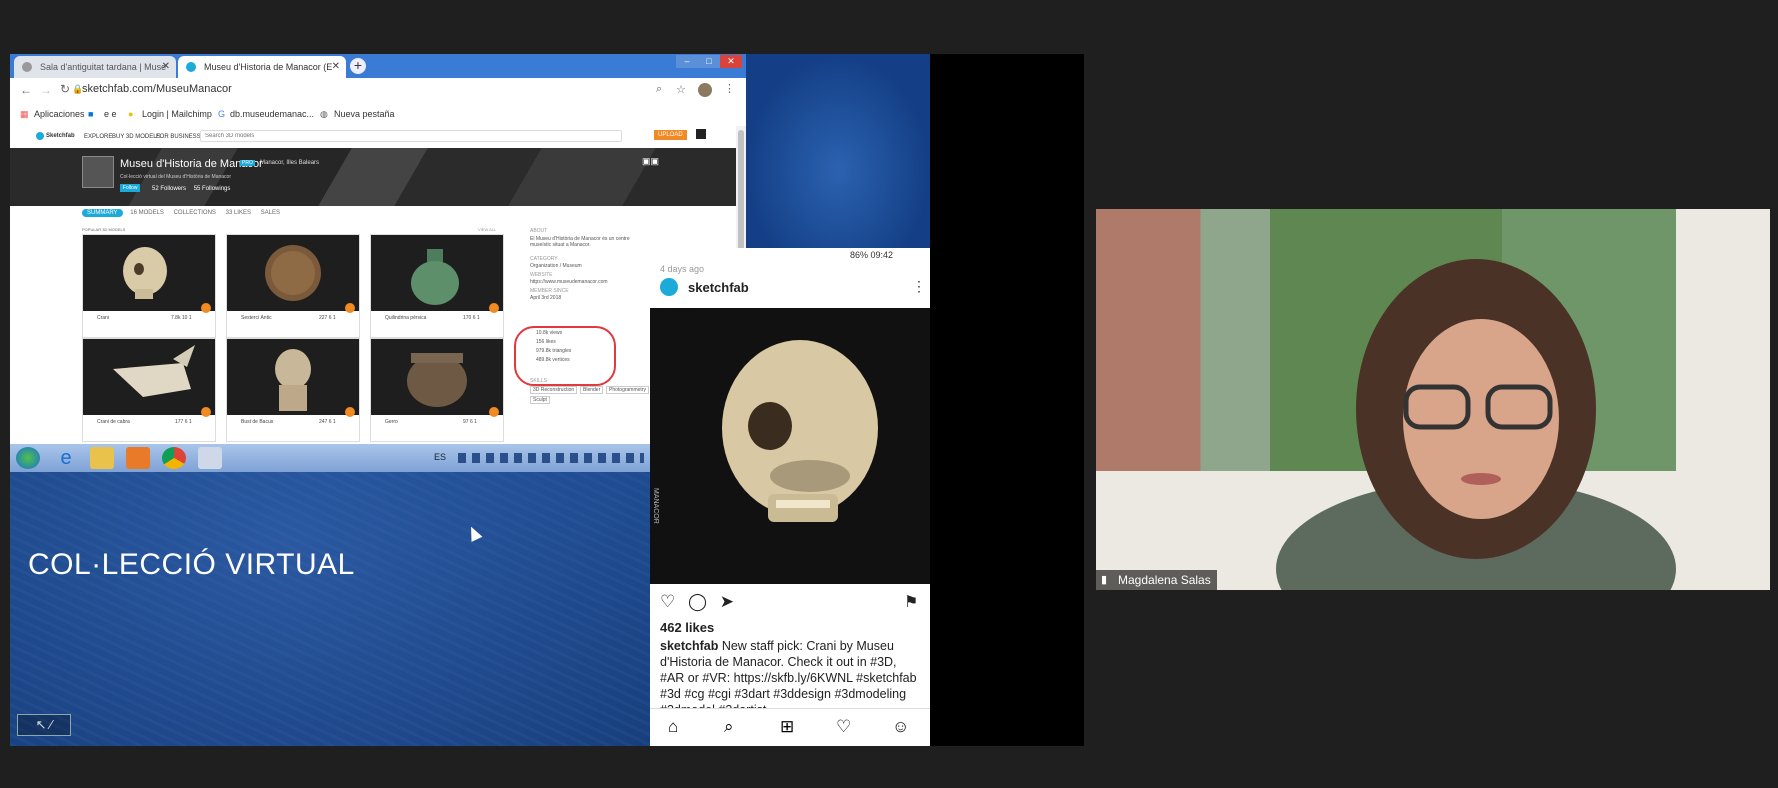 This screenshot has width=1778, height=788. I want to click on close-window-button: ✕, so click(731, 61).